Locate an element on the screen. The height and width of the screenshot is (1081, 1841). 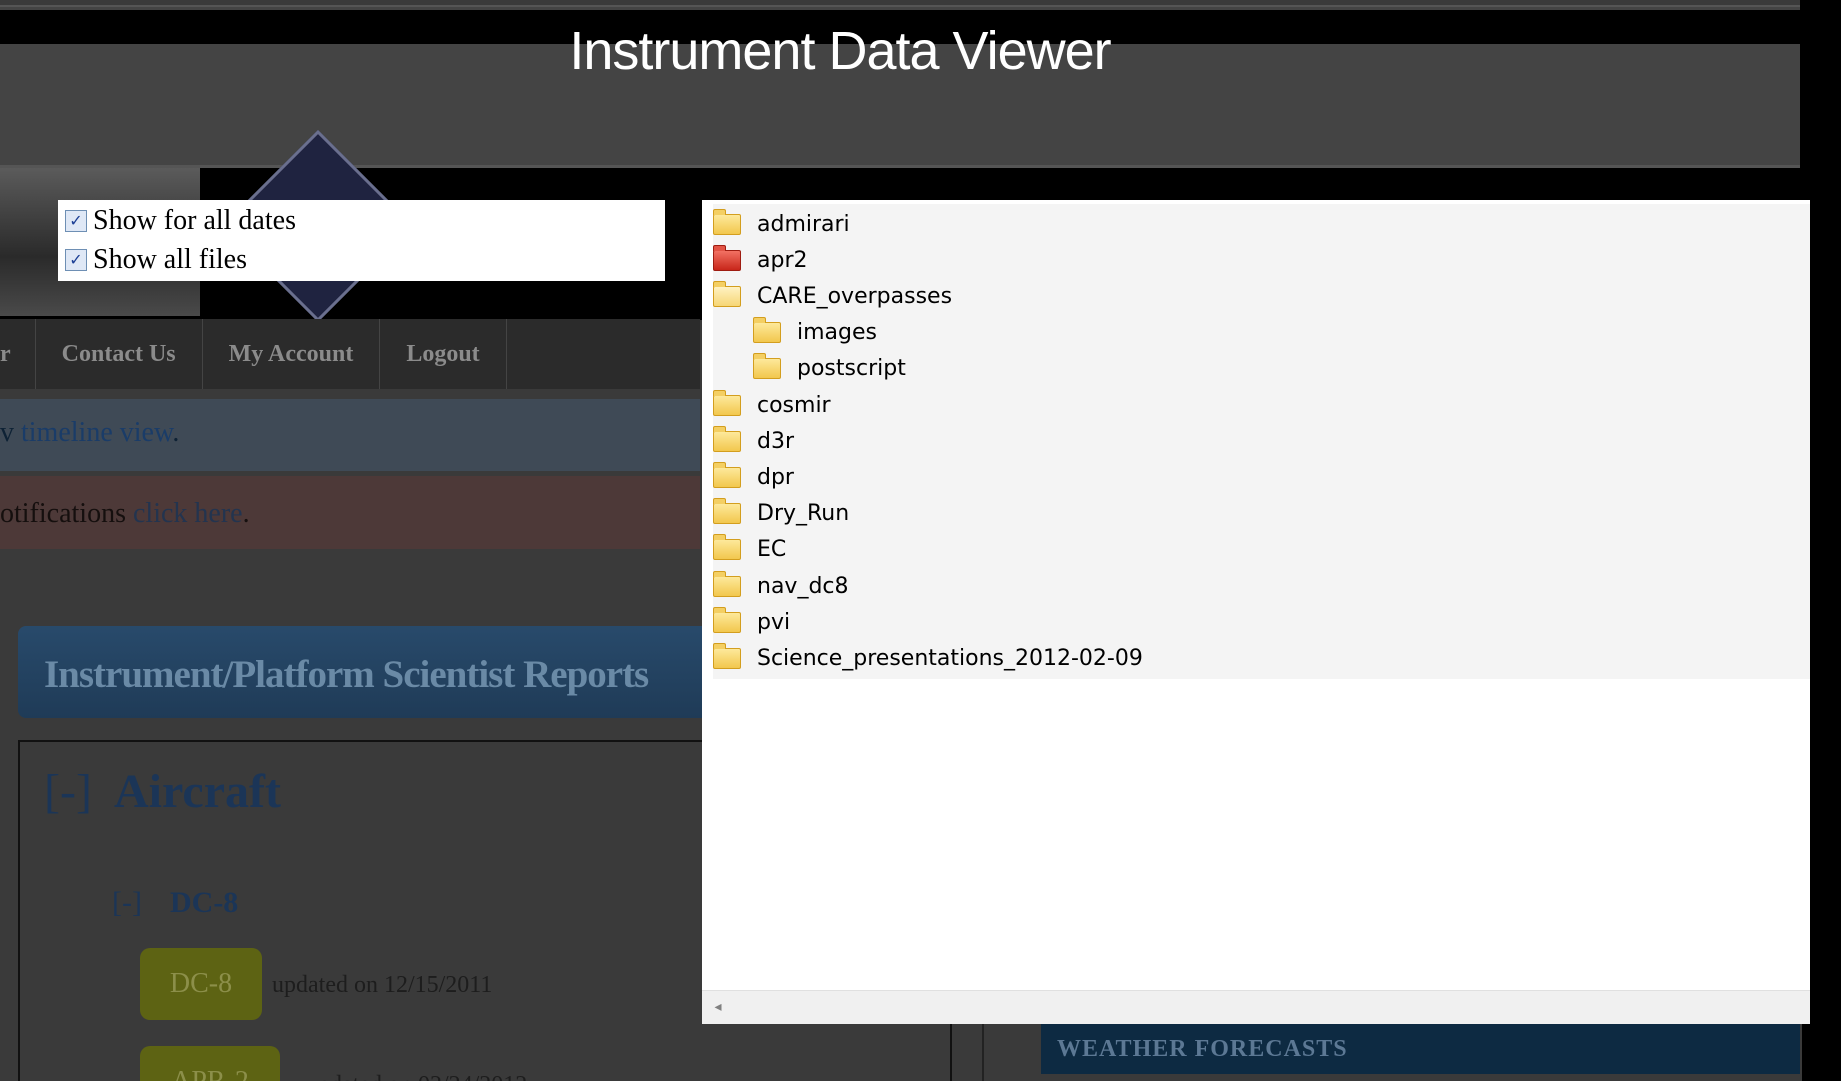
folder-name: EC is located at coordinates (772, 550).